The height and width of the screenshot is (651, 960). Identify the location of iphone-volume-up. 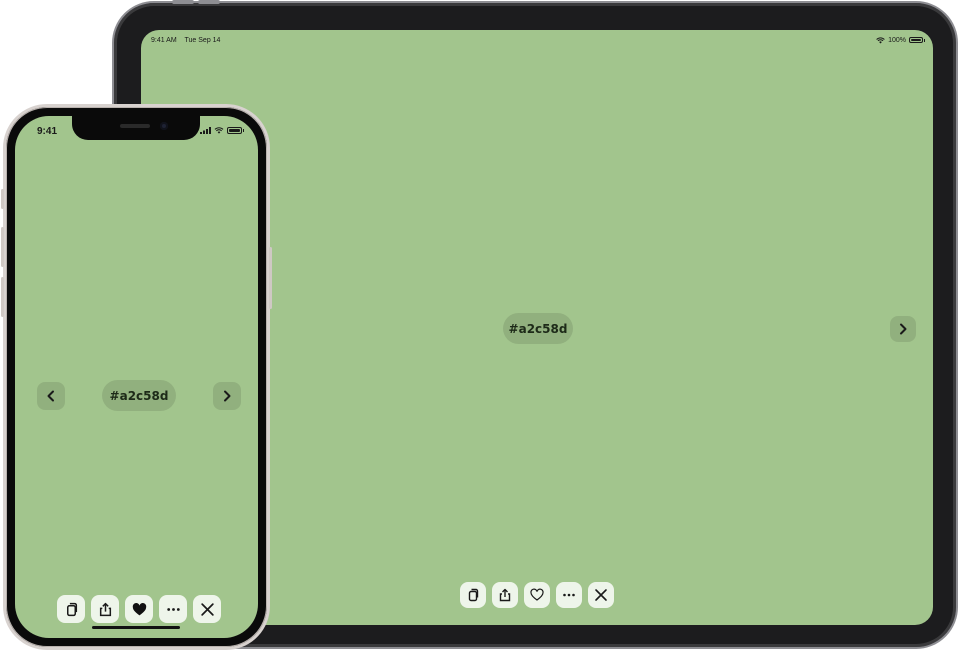
(2, 247).